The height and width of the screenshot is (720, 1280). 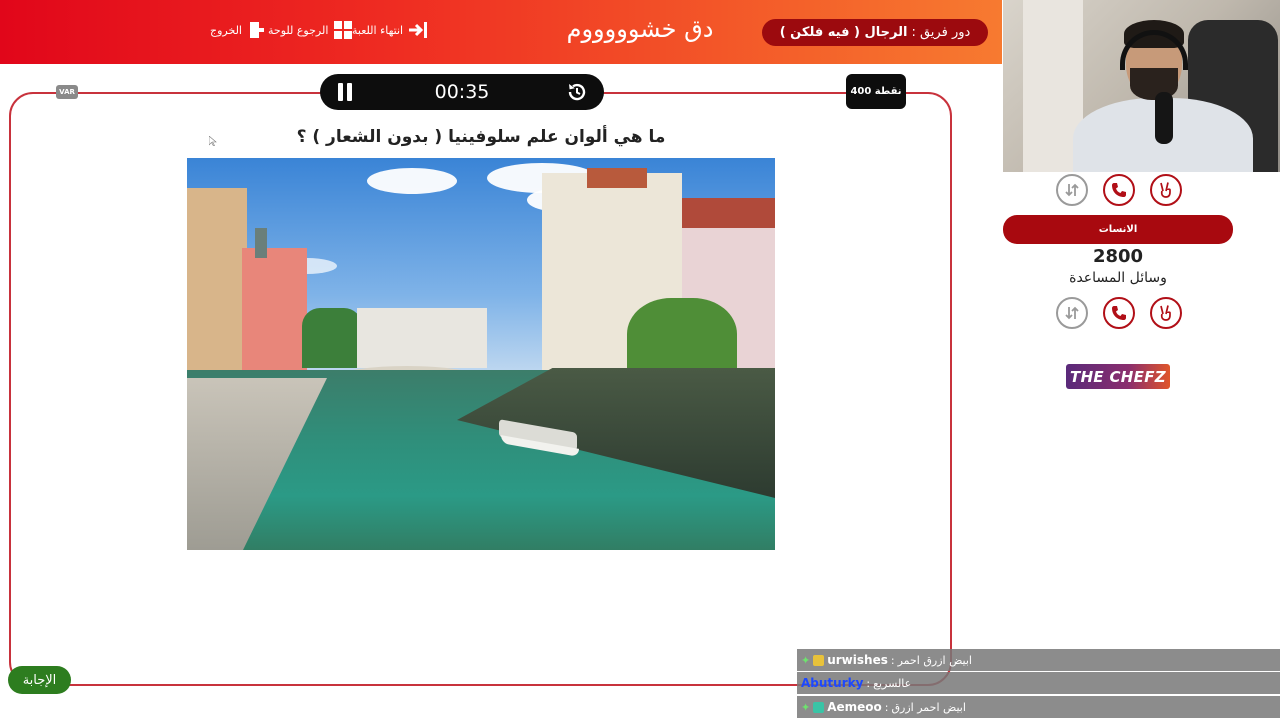 I want to click on chat-text: ابيض احمر ازرق, so click(x=928, y=707).